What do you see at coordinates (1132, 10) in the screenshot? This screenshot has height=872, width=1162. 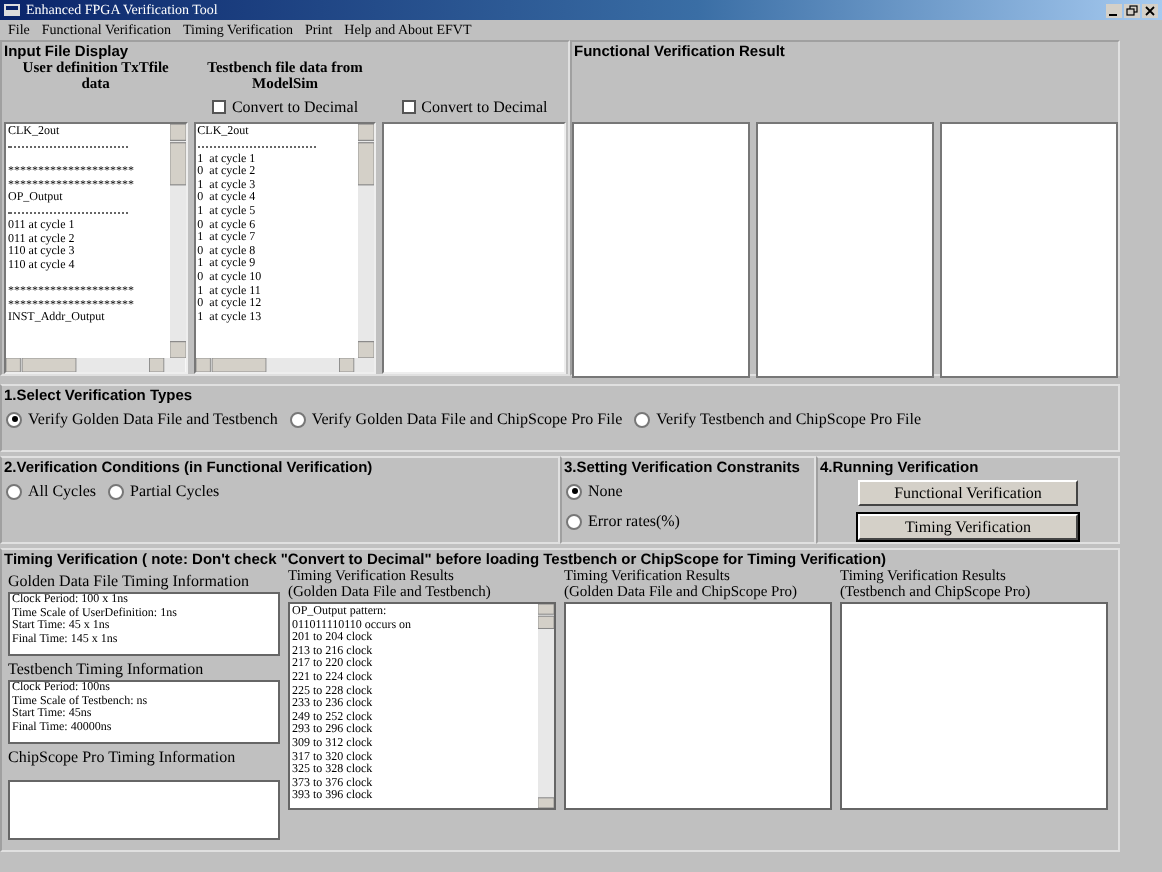 I see `restore-icon` at bounding box center [1132, 10].